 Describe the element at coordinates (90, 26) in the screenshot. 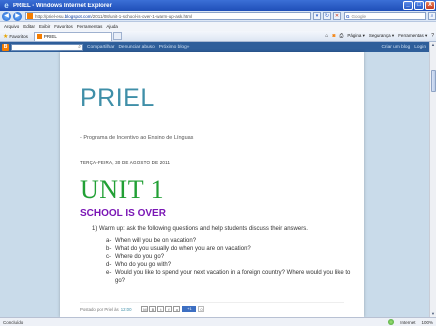

I see `menu-ferramentas: Ferramentas` at that location.